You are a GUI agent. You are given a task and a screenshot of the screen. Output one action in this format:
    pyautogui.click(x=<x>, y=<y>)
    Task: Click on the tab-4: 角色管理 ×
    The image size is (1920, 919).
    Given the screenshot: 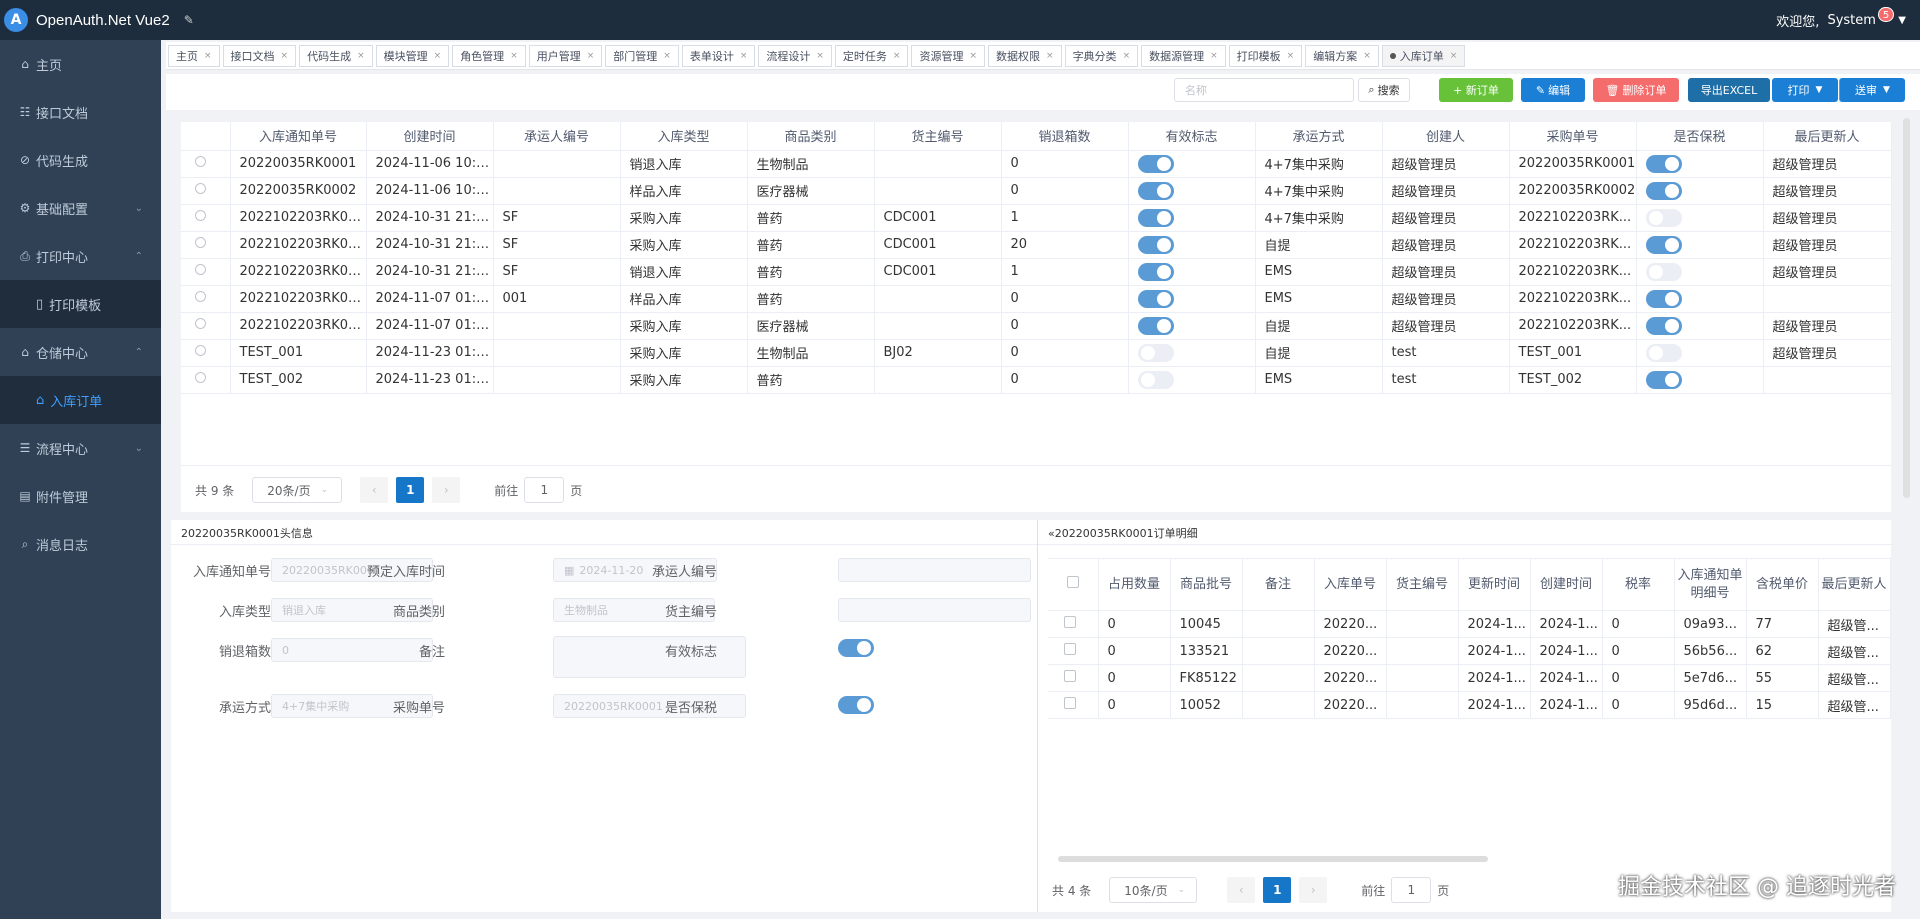 What is the action you would take?
    pyautogui.click(x=489, y=55)
    